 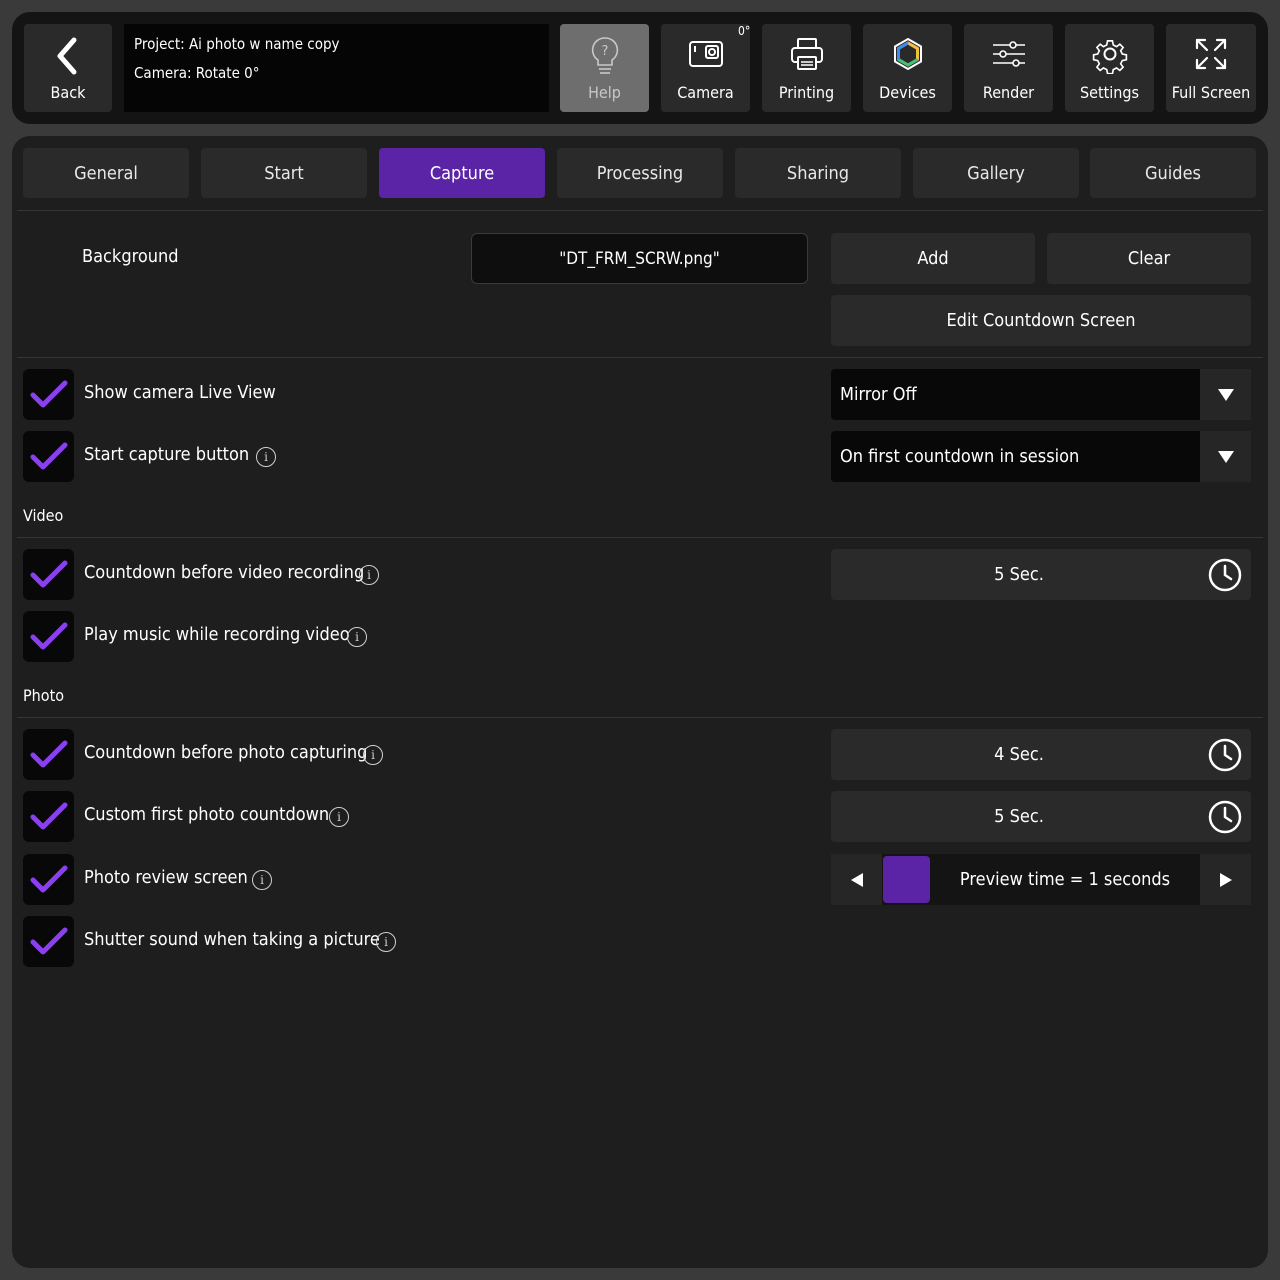 What do you see at coordinates (1109, 57) in the screenshot?
I see `gear-icon` at bounding box center [1109, 57].